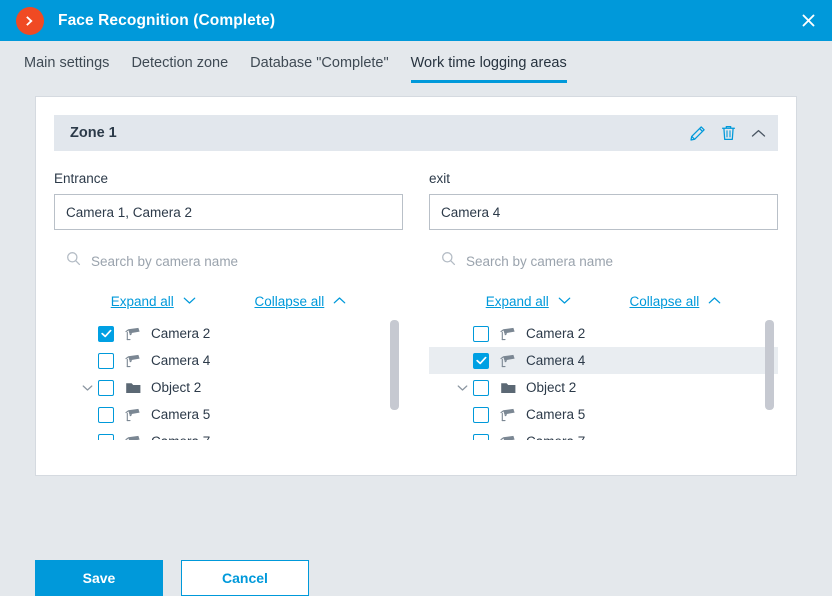 The image size is (832, 596). I want to click on entrance-camera-tree: Camera 2 Camera 4 Object 2 Camera 5 Camera 7, so click(228, 380).